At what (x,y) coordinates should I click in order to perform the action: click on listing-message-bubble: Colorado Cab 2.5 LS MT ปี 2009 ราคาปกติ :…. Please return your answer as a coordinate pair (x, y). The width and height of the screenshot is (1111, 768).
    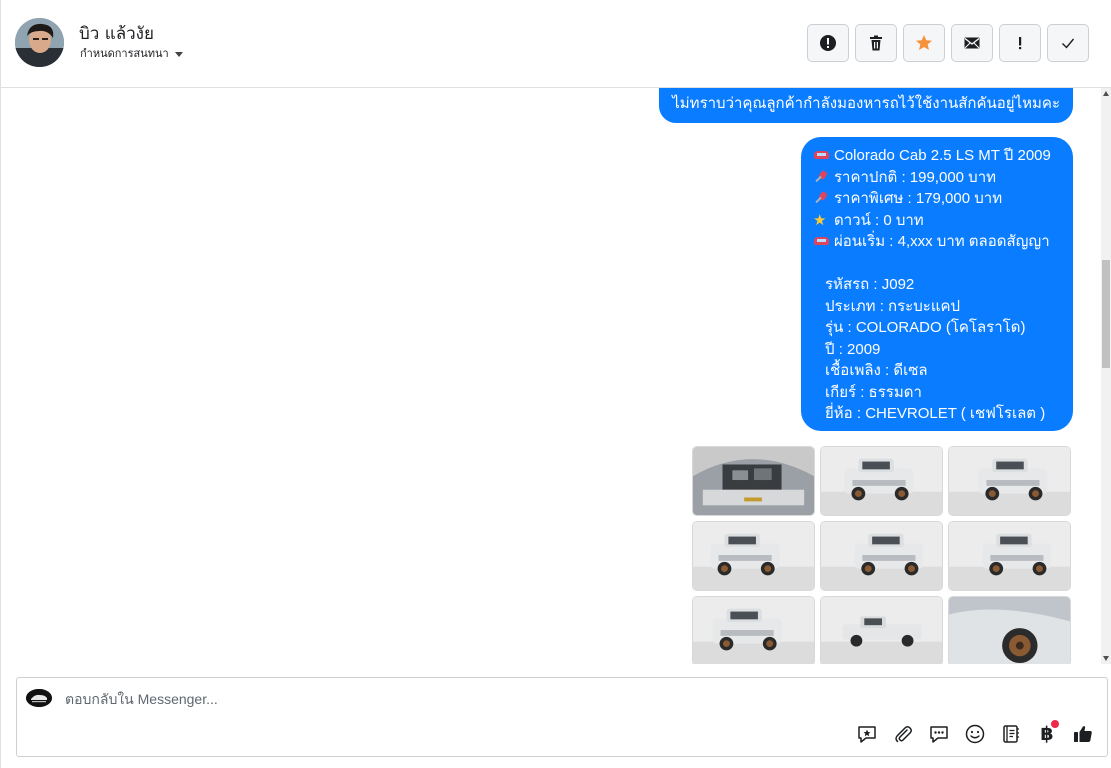
    Looking at the image, I should click on (937, 284).